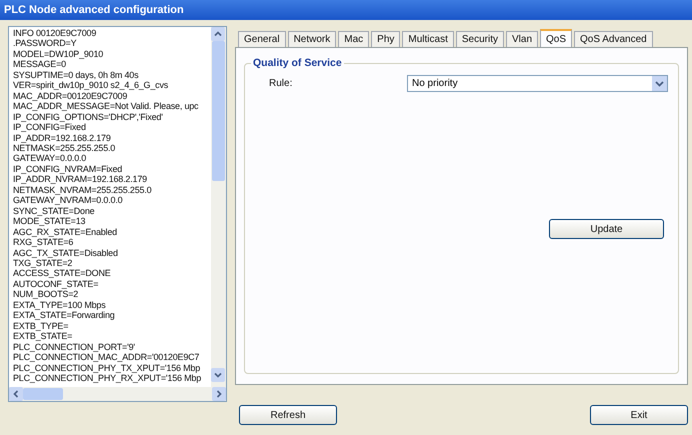 The image size is (692, 435). Describe the element at coordinates (106, 357) in the screenshot. I see `info-line: PLC_CONNECTION_MAC_ADDR='00120E9C7` at that location.